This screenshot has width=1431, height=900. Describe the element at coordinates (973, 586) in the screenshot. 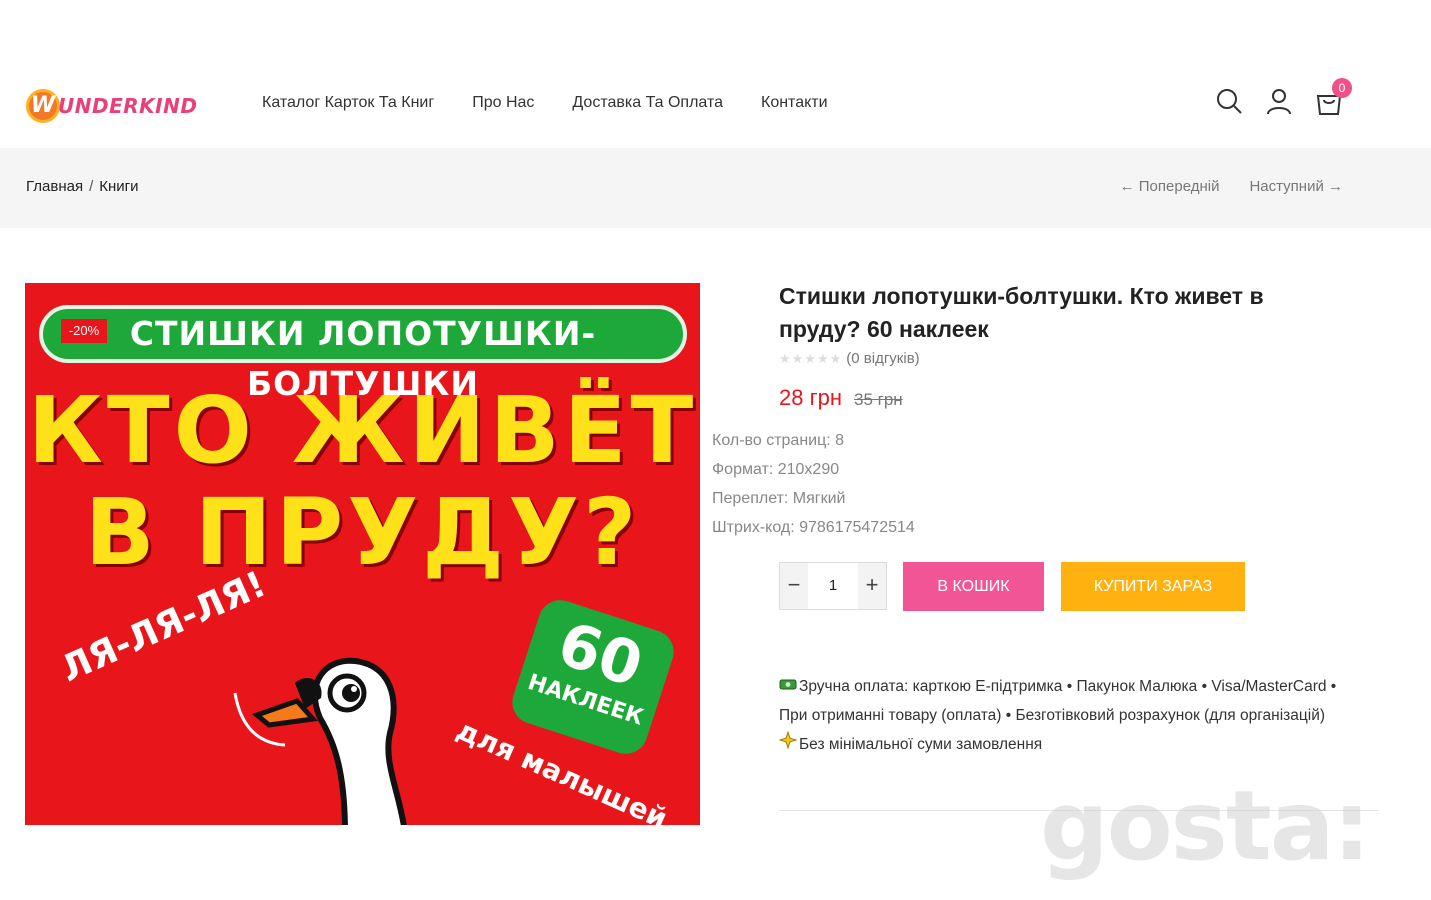

I see `add-to-cart-button: В КОШИК` at that location.